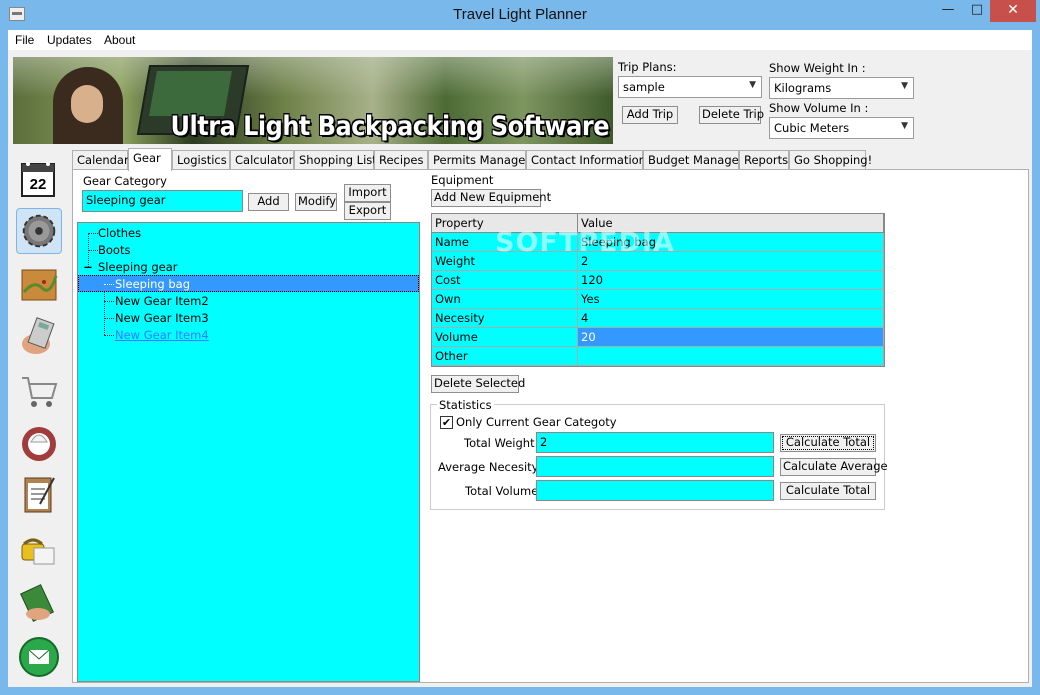 The height and width of the screenshot is (695, 1040). Describe the element at coordinates (819, 108) in the screenshot. I see `volume-unit-label: Show Volume In :` at that location.